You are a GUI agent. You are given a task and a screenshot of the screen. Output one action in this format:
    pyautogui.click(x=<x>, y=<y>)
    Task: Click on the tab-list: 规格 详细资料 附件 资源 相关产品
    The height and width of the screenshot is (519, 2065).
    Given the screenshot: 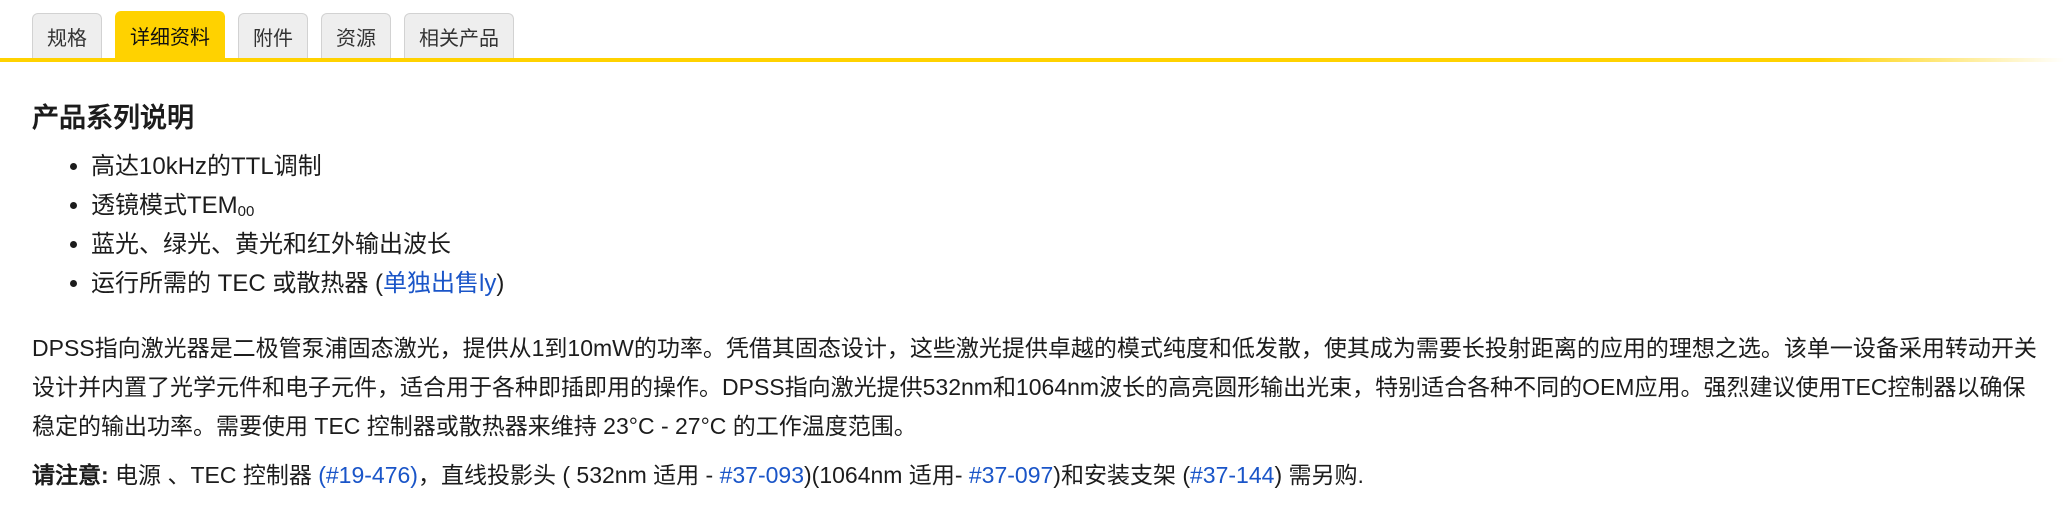 What is the action you would take?
    pyautogui.click(x=273, y=35)
    